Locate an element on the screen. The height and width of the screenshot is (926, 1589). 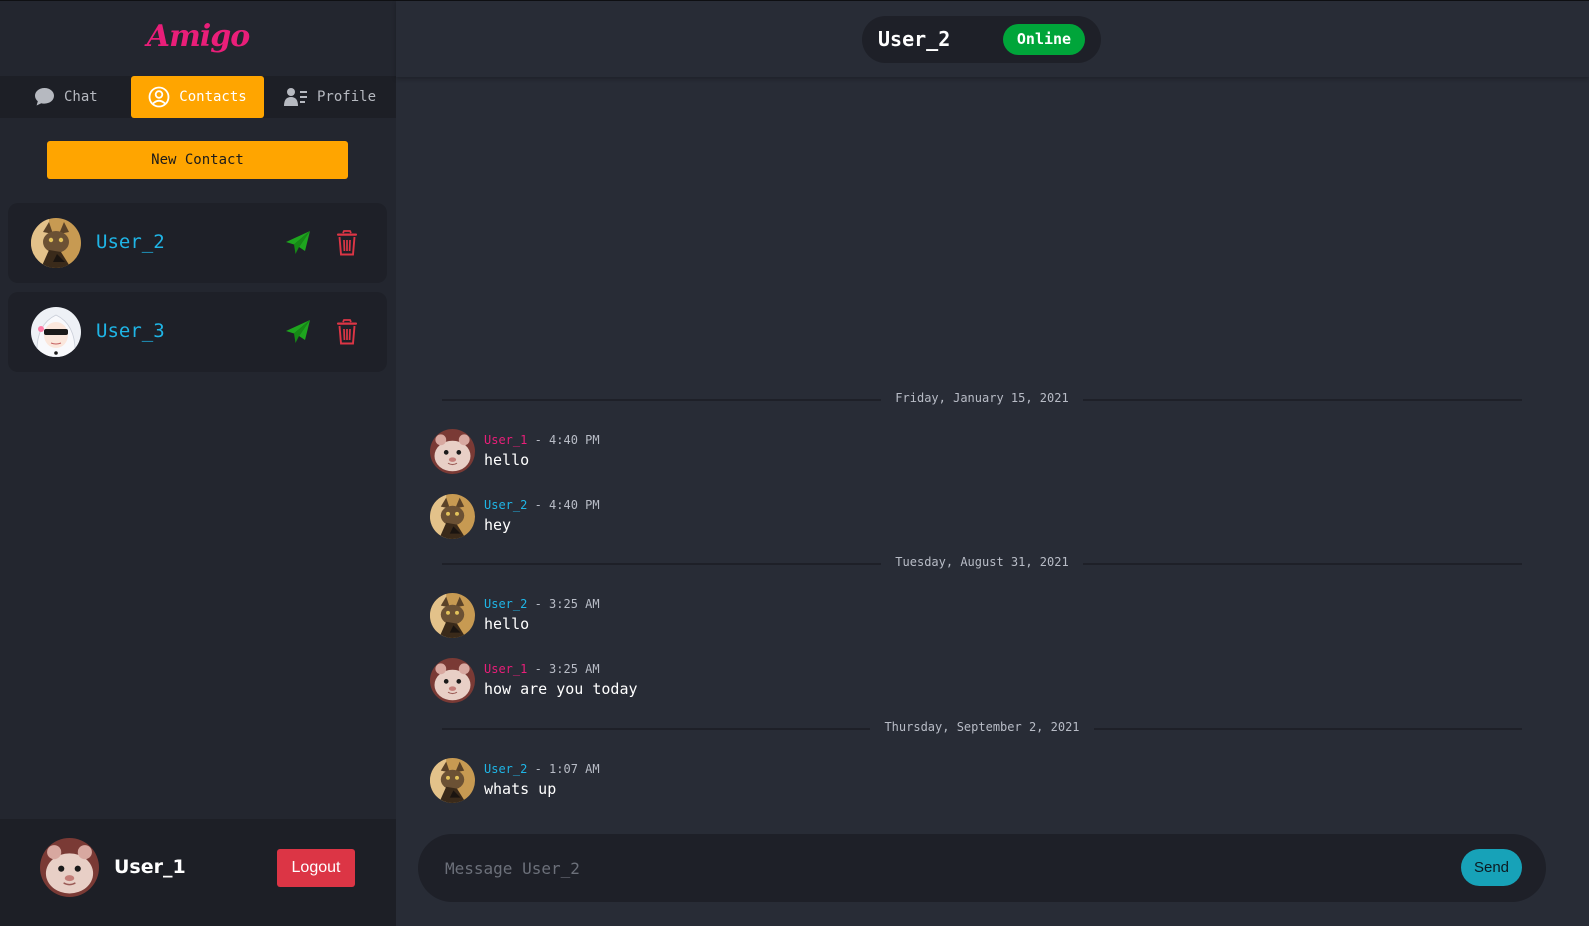
current-user-bar: User_1 Logout is located at coordinates (198, 872).